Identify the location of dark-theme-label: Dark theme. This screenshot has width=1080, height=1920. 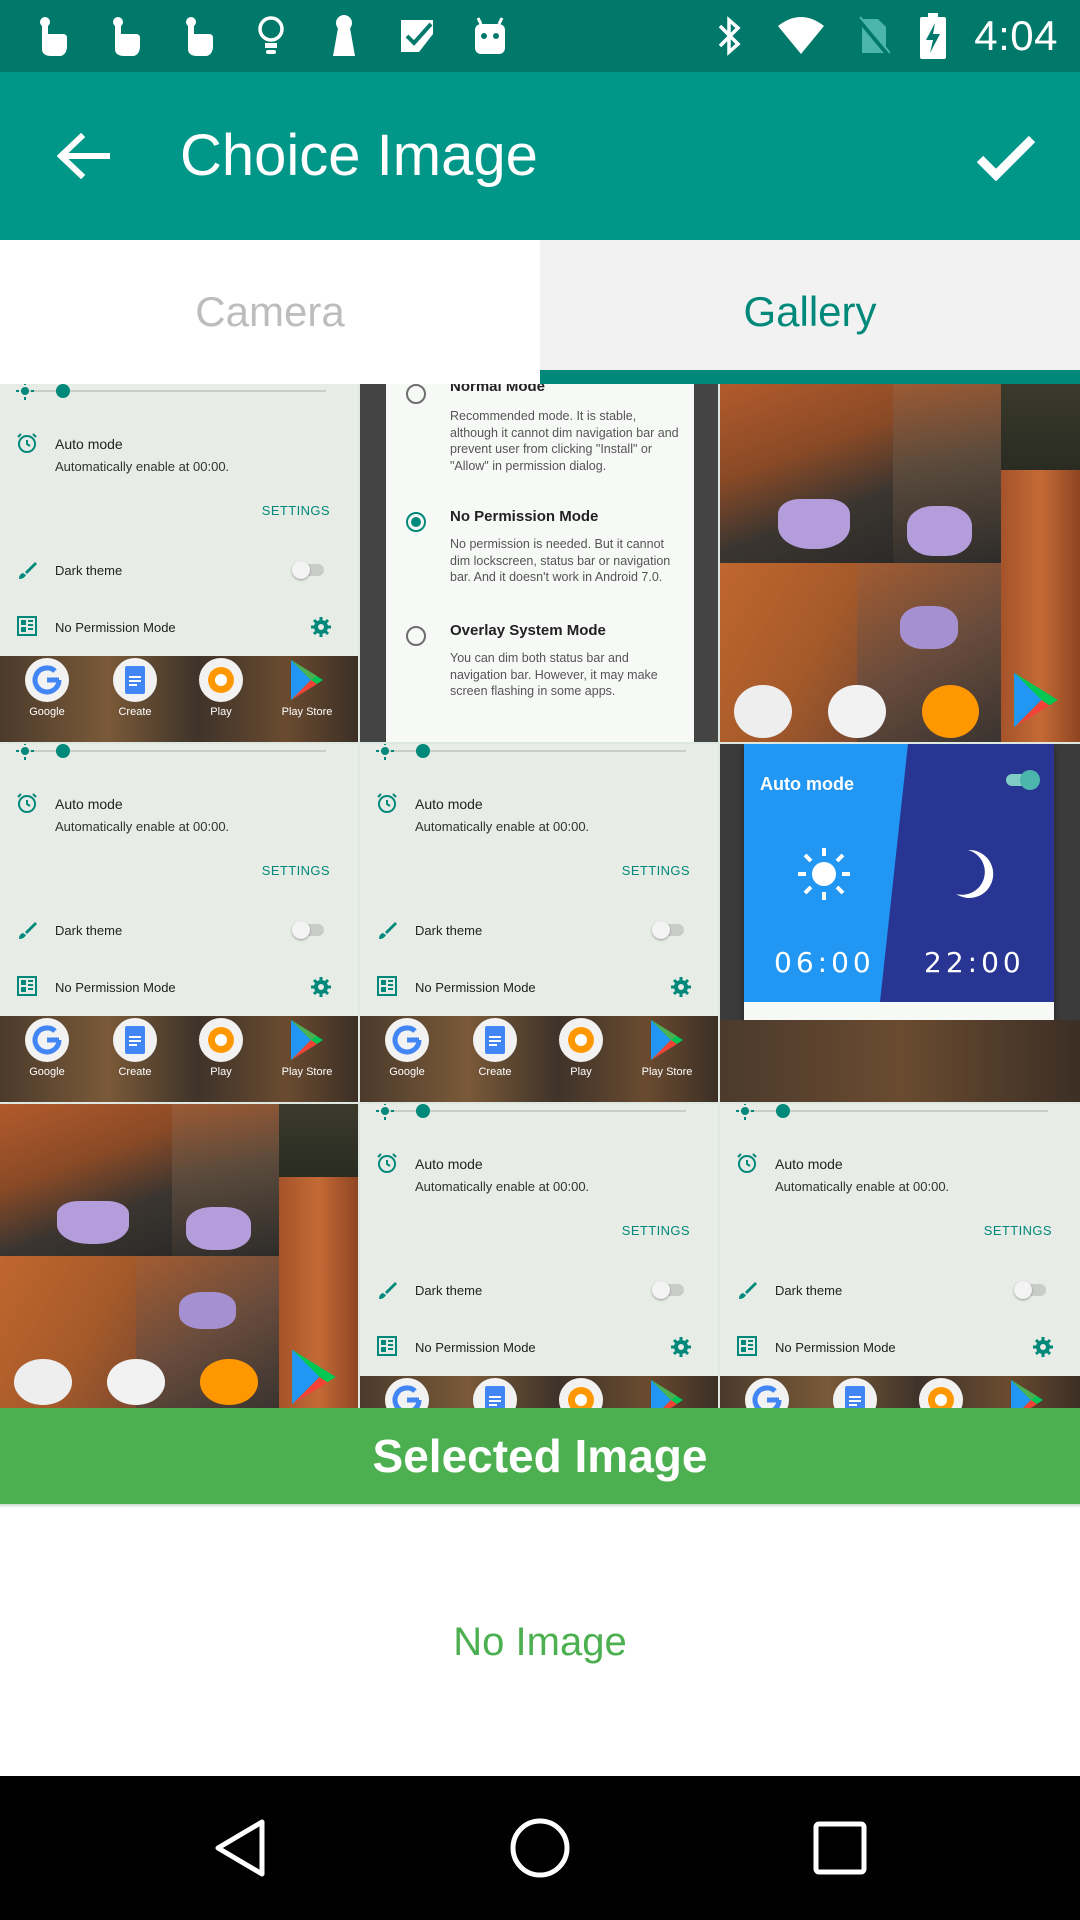
(809, 1290).